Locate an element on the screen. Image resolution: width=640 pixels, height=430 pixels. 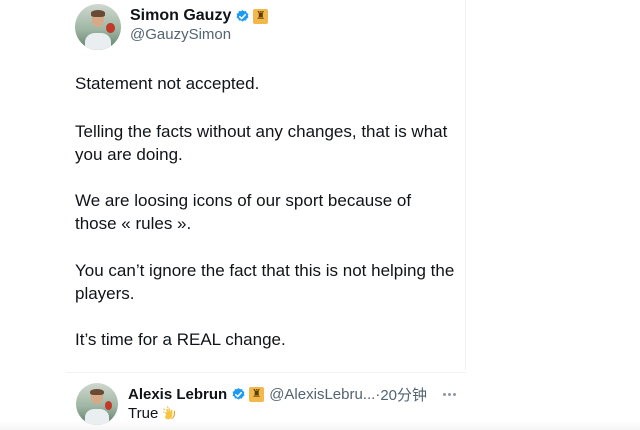
reply-timestamp: 20分钟 is located at coordinates (403, 394).